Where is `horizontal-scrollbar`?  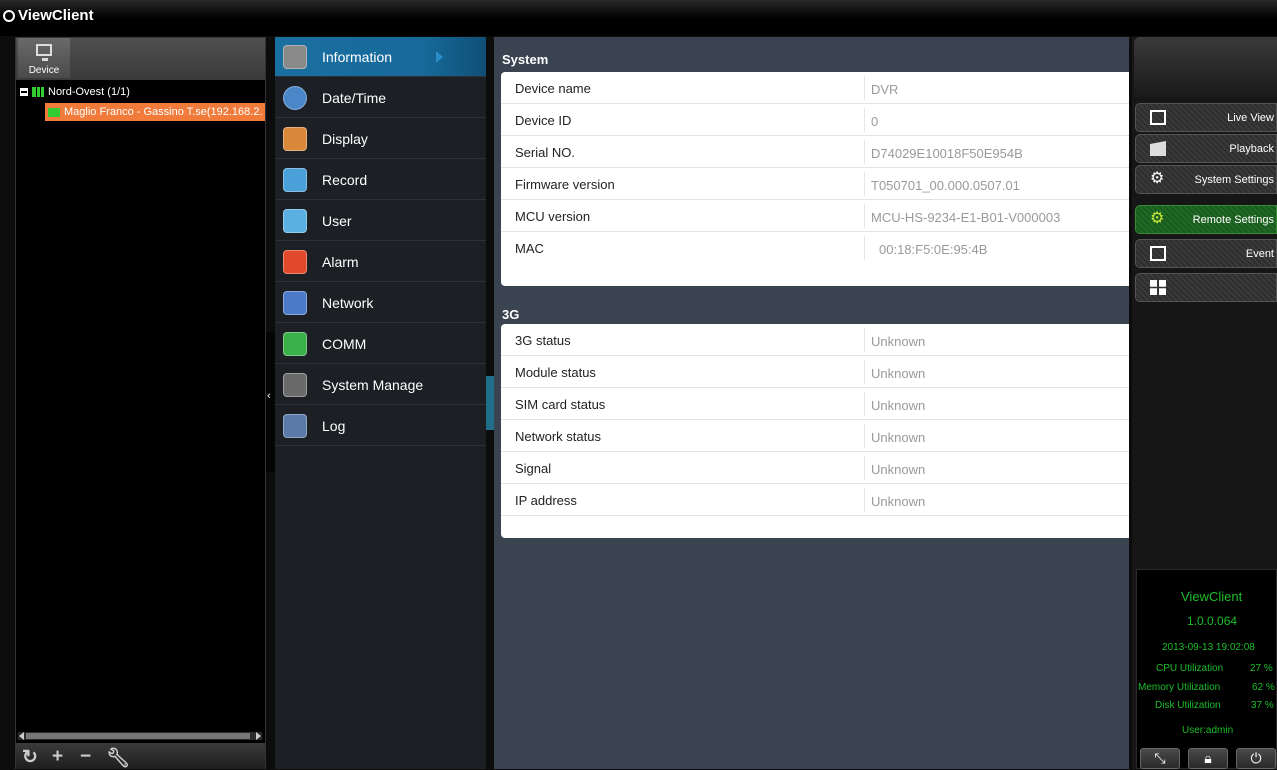
horizontal-scrollbar is located at coordinates (140, 736).